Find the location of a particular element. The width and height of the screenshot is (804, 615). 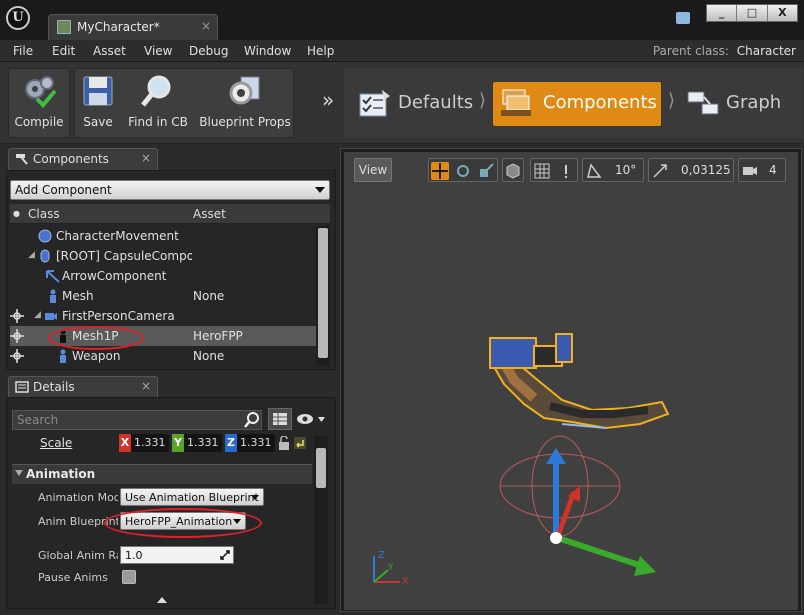

world-local-toggle is located at coordinates (513, 170).